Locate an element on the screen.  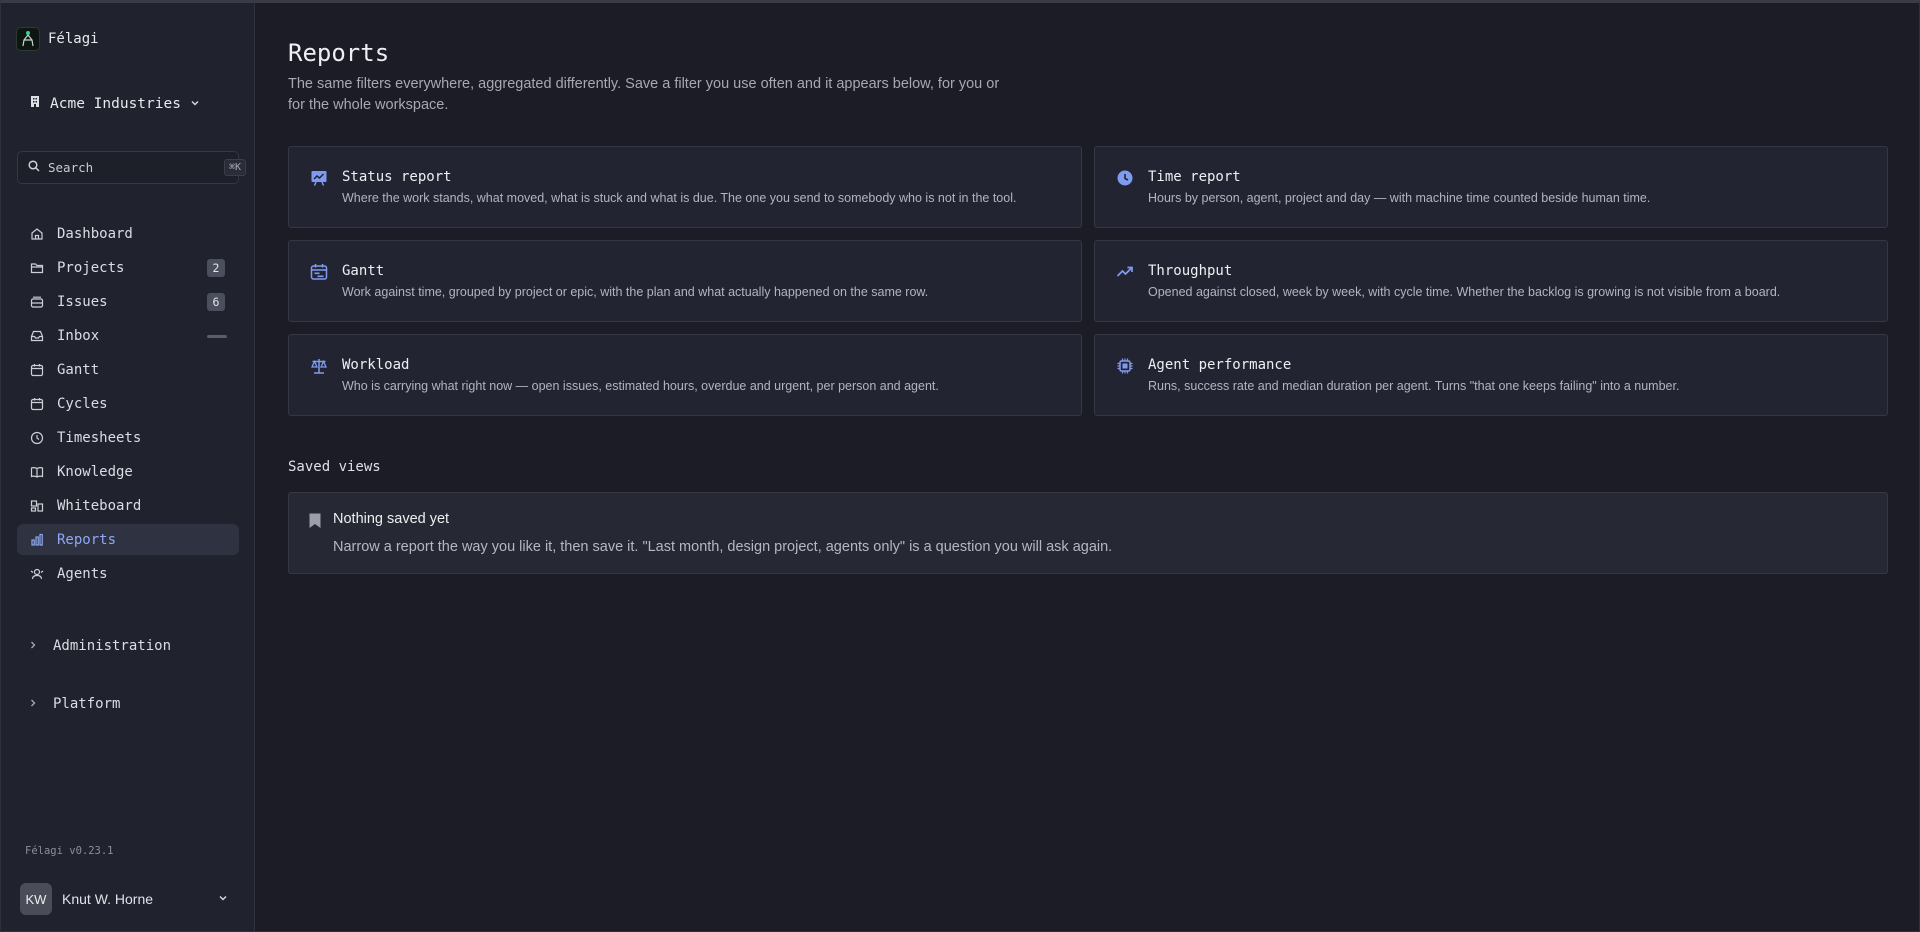
home-icon is located at coordinates (37, 234).